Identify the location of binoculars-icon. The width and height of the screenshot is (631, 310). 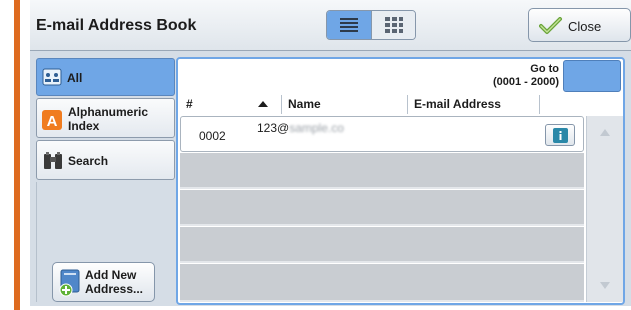
(53, 160).